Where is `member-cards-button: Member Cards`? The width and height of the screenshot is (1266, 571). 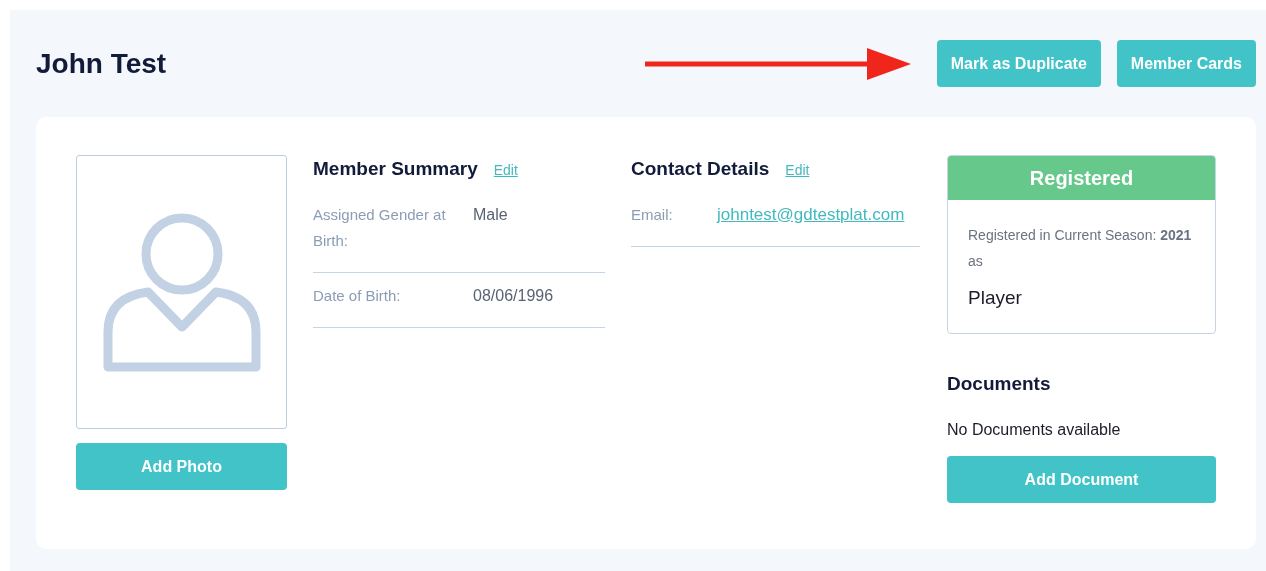 member-cards-button: Member Cards is located at coordinates (1186, 63).